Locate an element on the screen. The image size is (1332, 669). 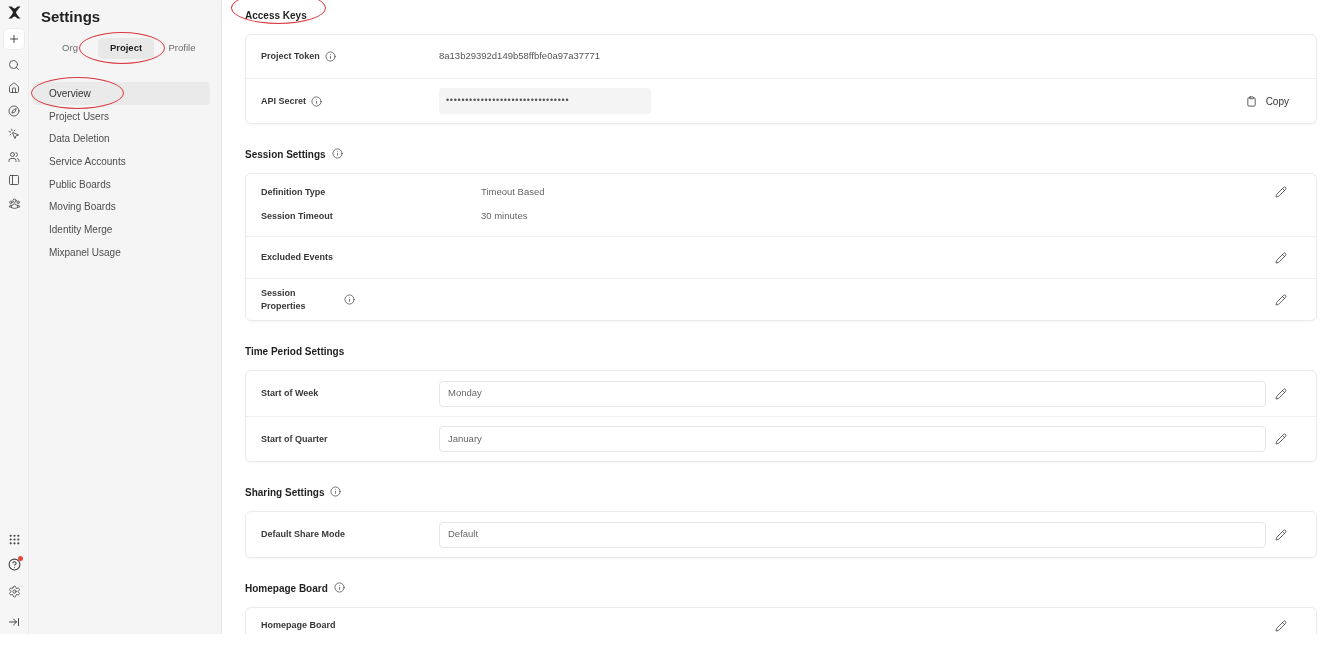
setting-label: Start of Quarter is located at coordinates (294, 439).